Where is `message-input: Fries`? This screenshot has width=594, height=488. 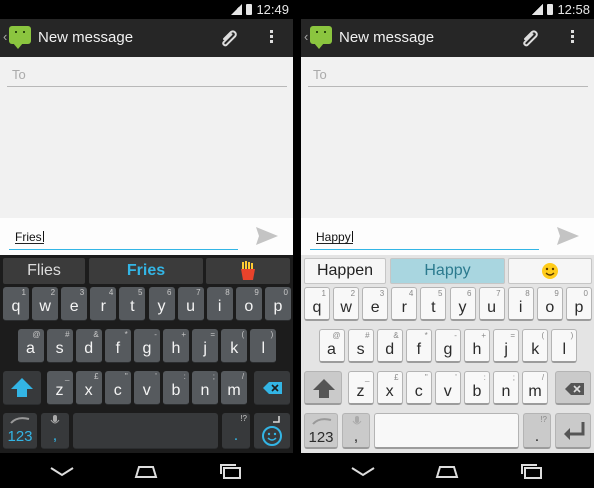
message-input: Fries is located at coordinates (123, 236).